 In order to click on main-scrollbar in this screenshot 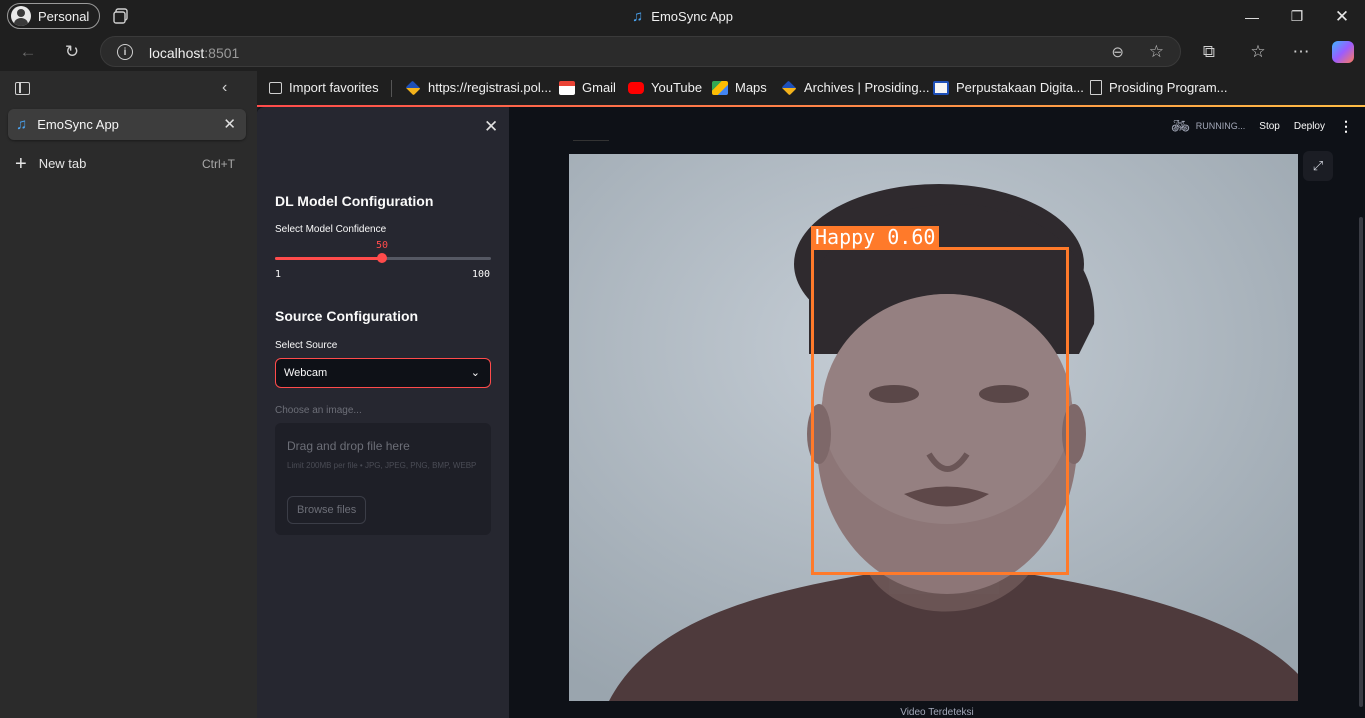, I will do `click(1361, 462)`.